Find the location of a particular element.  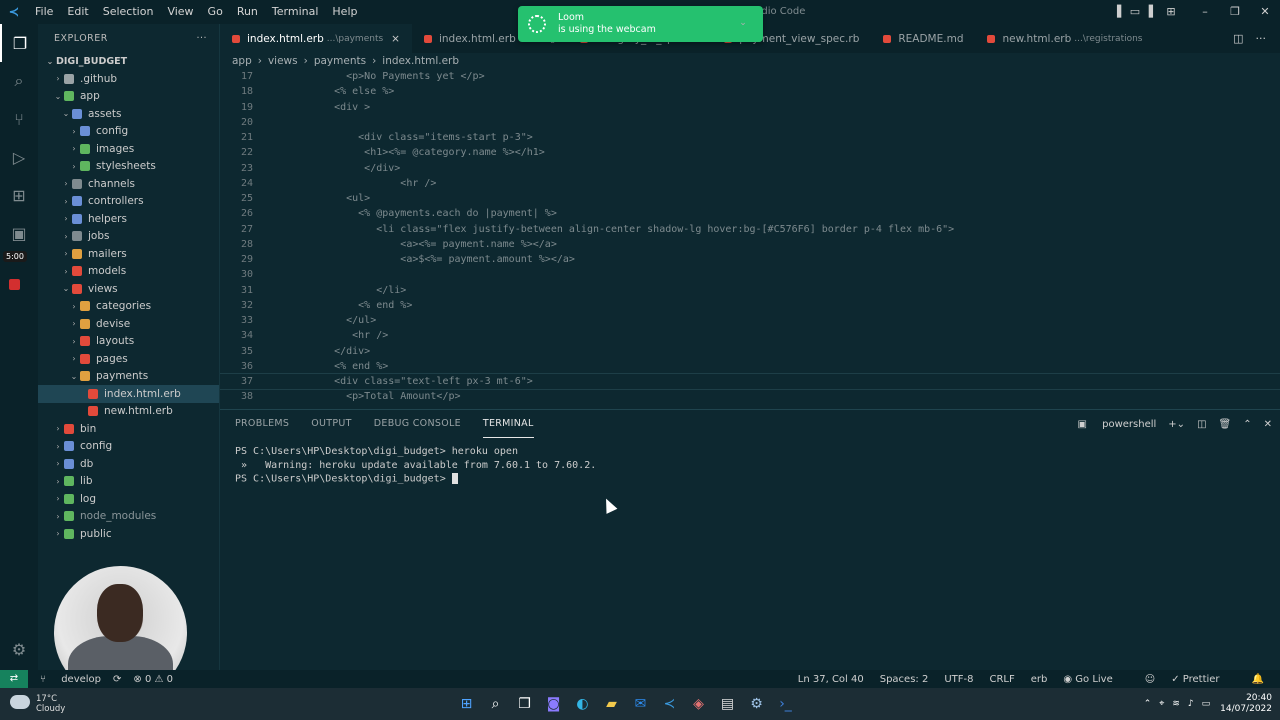

tree-item: ⌄ payments is located at coordinates (128, 377).